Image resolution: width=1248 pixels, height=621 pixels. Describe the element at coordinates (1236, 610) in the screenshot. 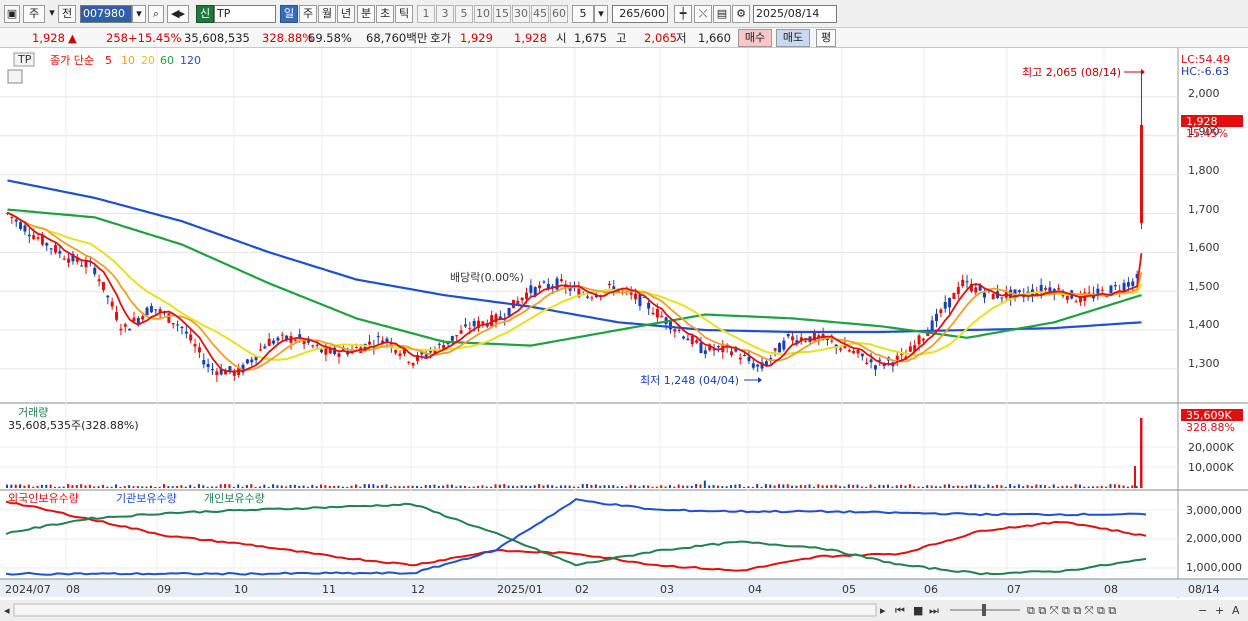

I see `auto-scale-icon: A` at that location.